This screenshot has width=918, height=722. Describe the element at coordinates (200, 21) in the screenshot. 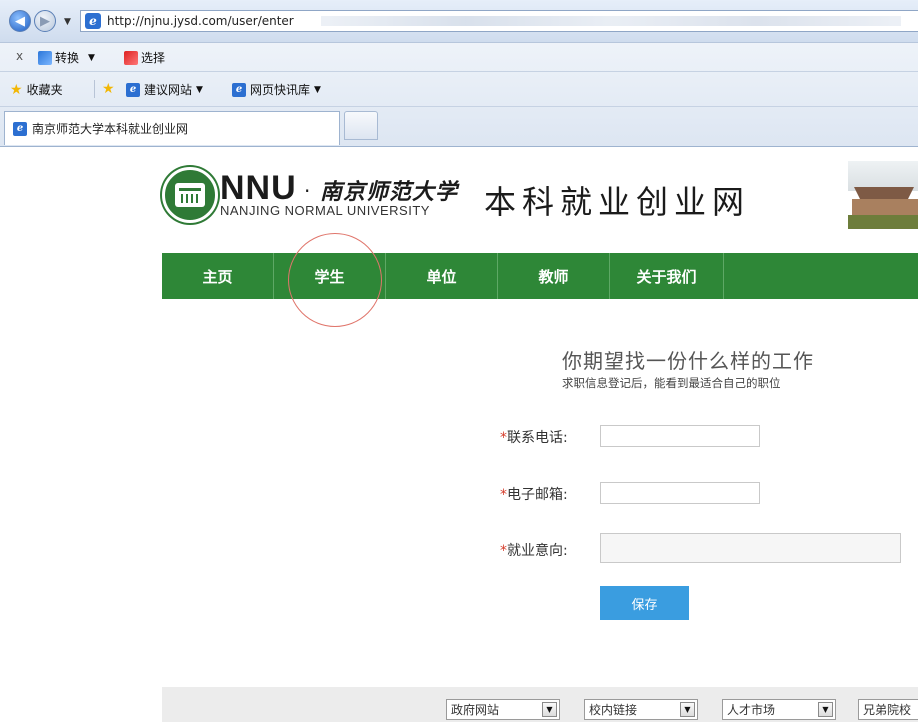

I see `url-text: http://njnu.jysd.com/user/enter` at that location.